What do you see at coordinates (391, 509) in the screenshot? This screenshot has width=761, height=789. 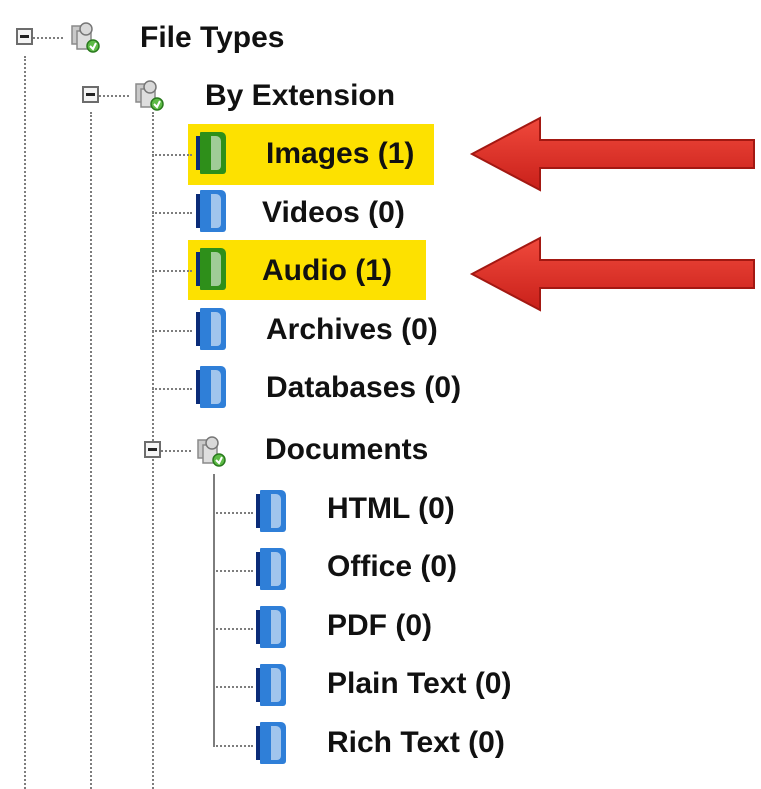 I see `tree-label-html: HTML (0)` at bounding box center [391, 509].